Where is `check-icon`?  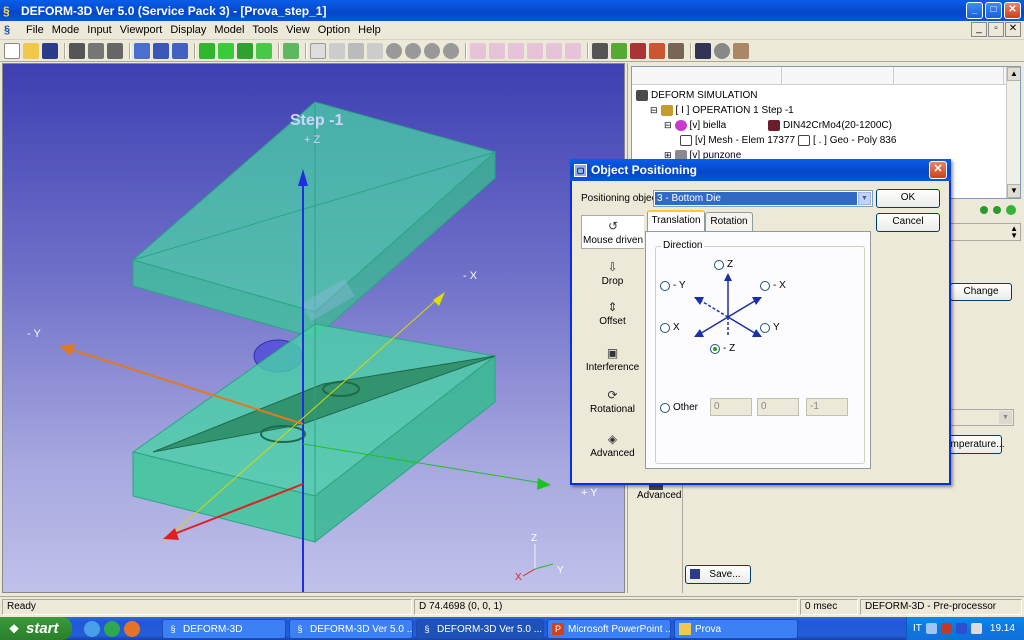
check-icon is located at coordinates (703, 50).